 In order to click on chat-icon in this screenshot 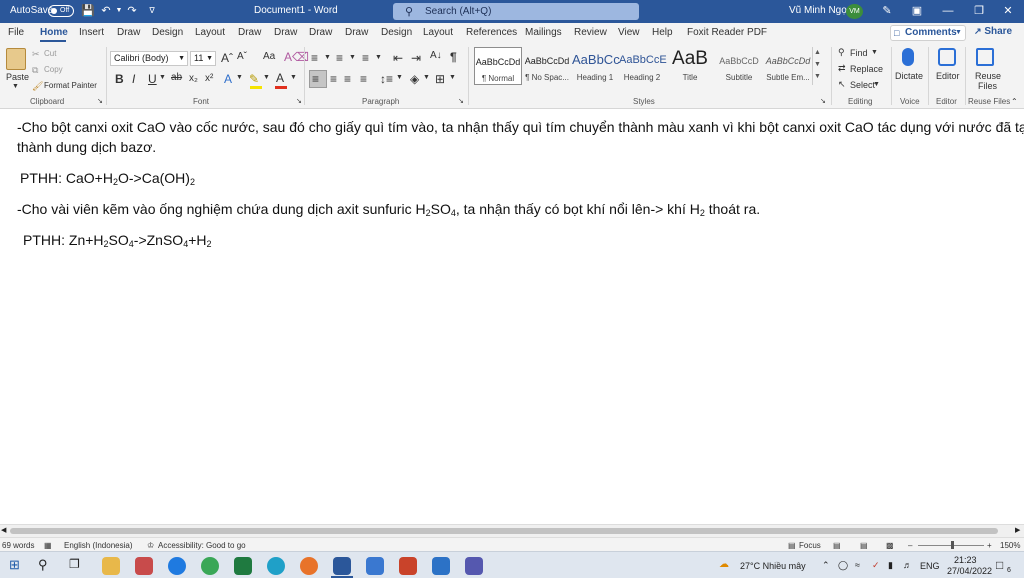, I will do `click(375, 566)`.